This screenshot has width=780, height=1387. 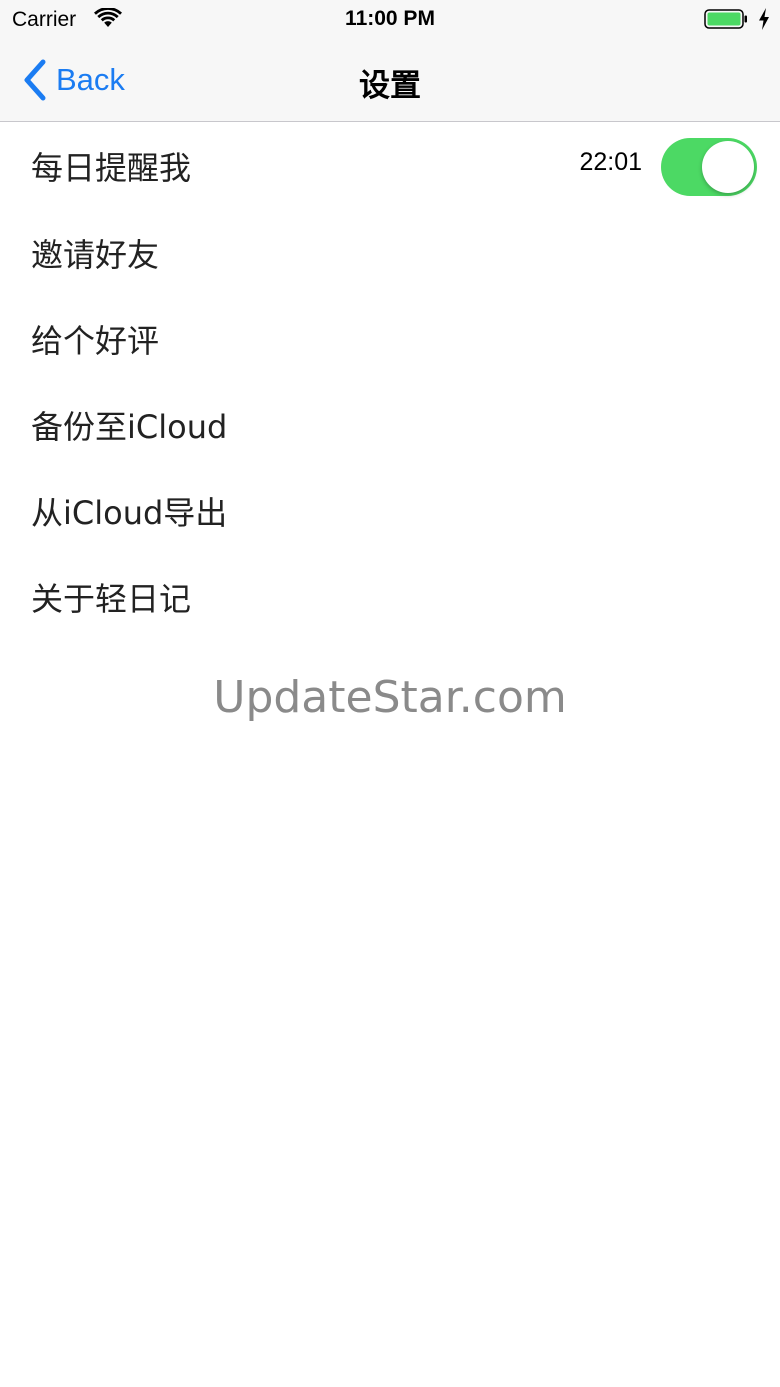 What do you see at coordinates (390, 697) in the screenshot?
I see `watermark-text: UpdateStar.com` at bounding box center [390, 697].